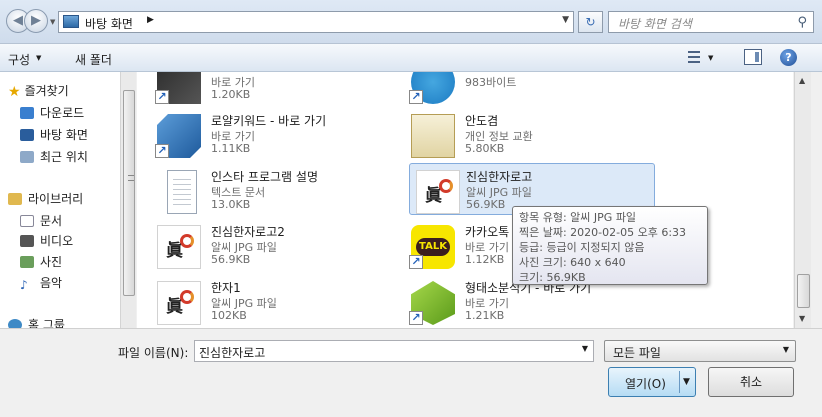  I want to click on nav-libraries: 라이브러리, so click(45, 199).